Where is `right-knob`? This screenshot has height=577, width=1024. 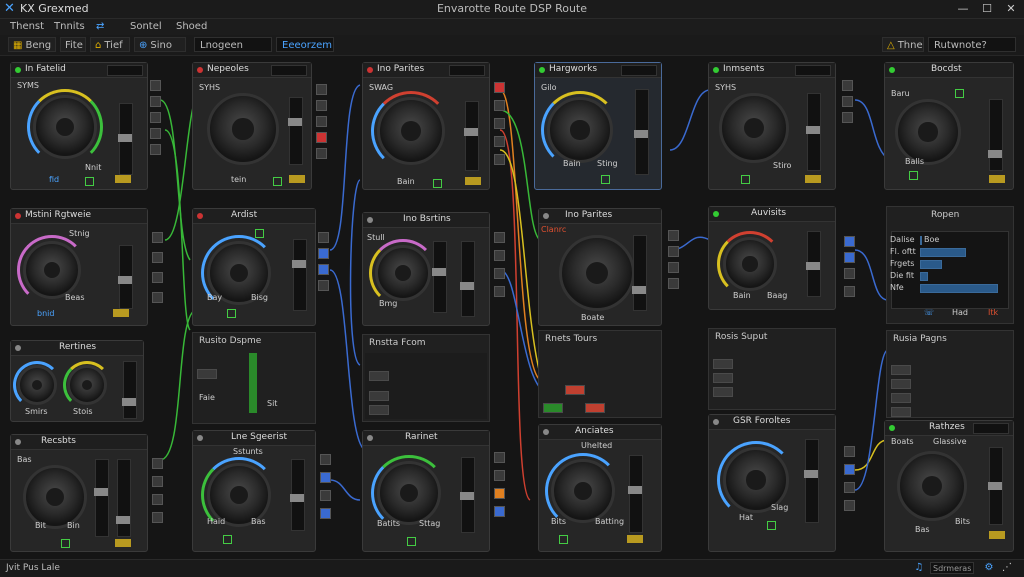
right-knob is located at coordinates (87, 385).